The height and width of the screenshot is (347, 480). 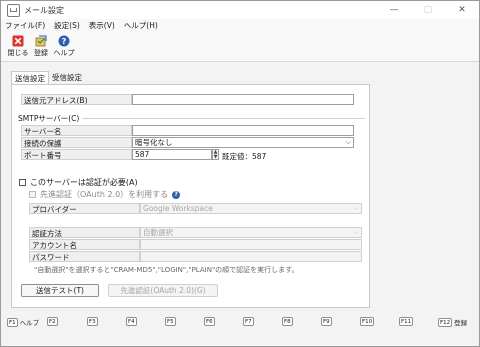 I want to click on port-number-label: ポート番号, so click(x=76, y=154).